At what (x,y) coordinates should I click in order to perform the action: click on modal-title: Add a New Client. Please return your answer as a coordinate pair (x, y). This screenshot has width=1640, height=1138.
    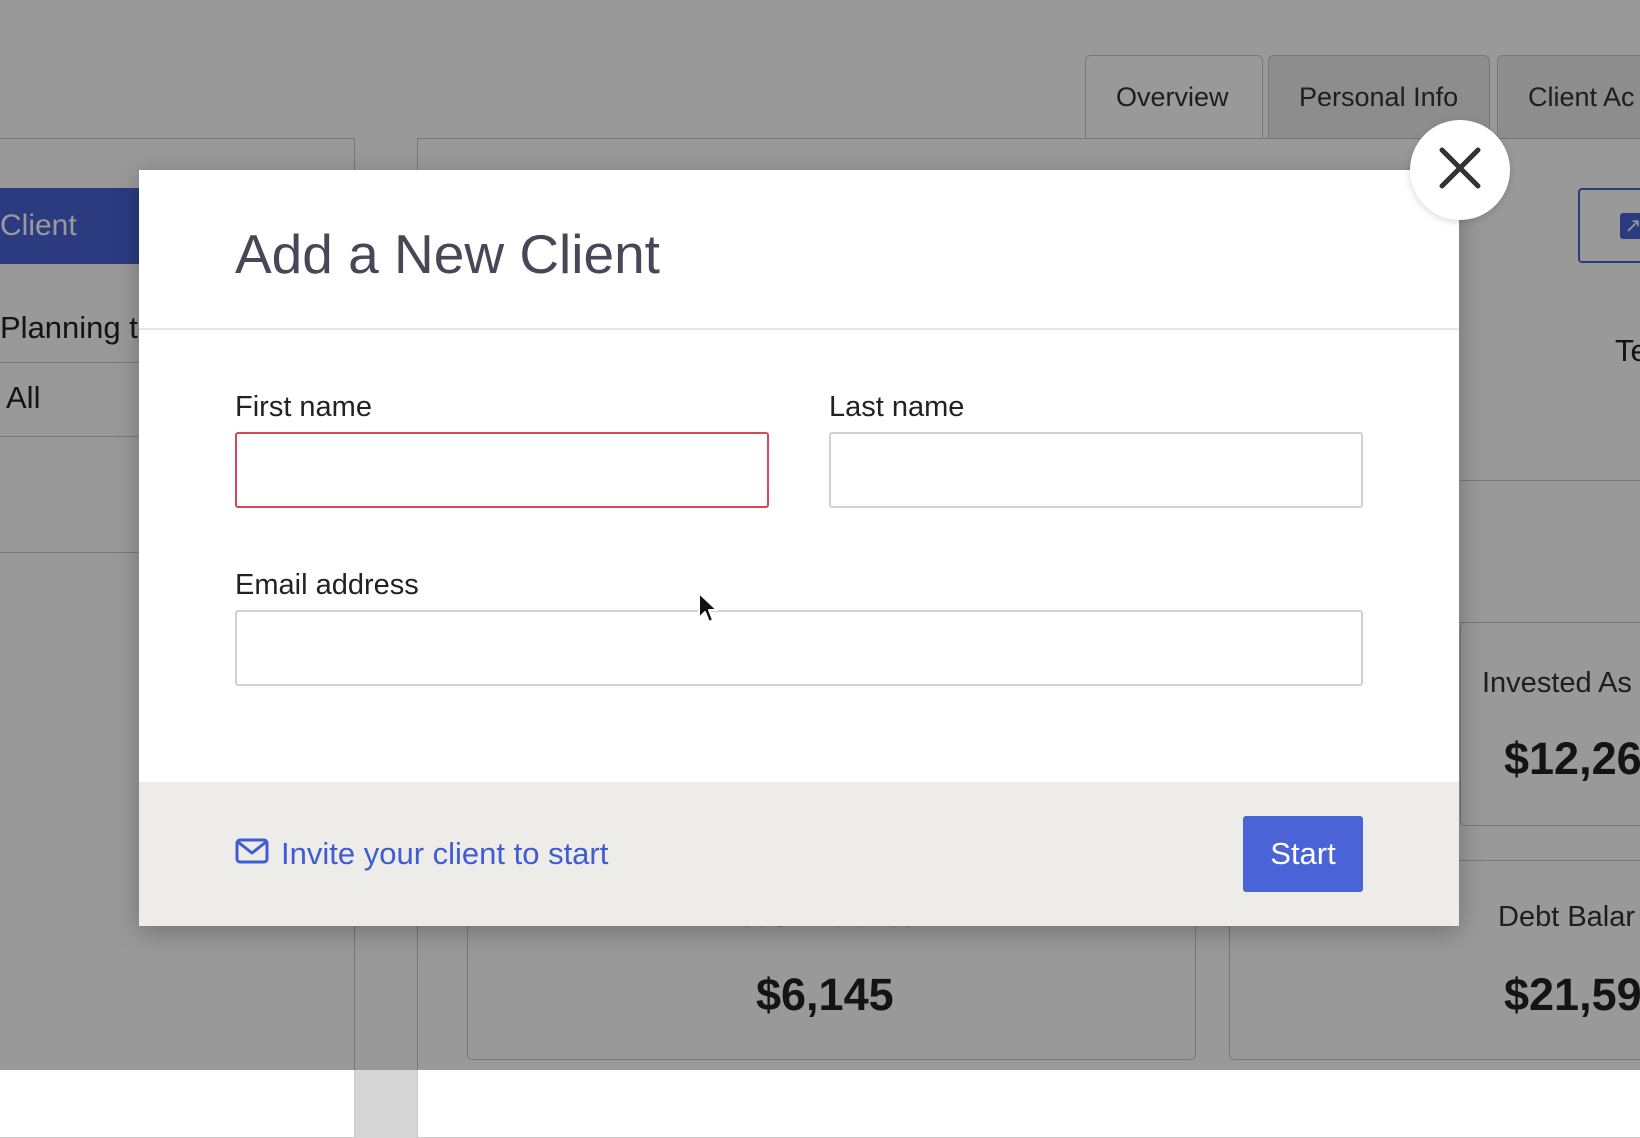
    Looking at the image, I should click on (447, 254).